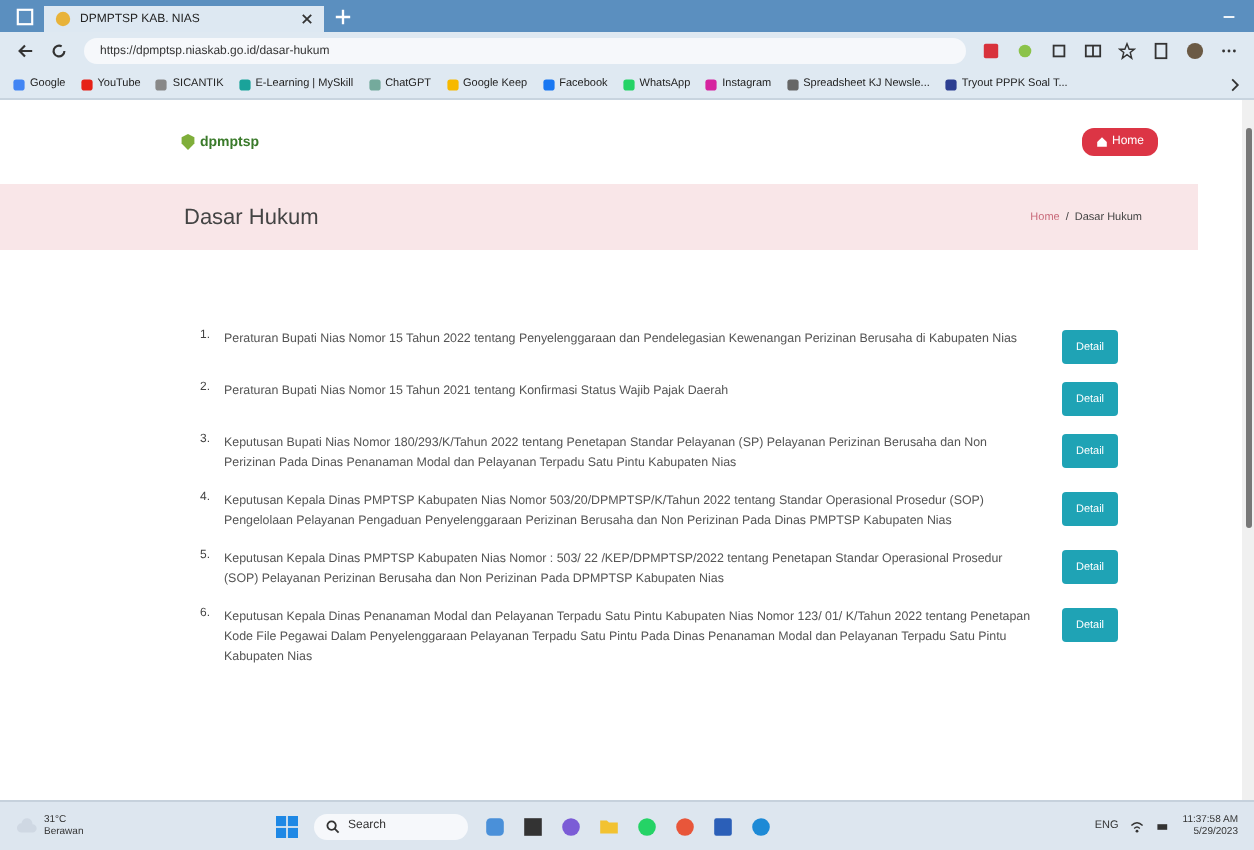 The width and height of the screenshot is (1254, 850). Describe the element at coordinates (59, 51) in the screenshot. I see `refresh-icon` at that location.